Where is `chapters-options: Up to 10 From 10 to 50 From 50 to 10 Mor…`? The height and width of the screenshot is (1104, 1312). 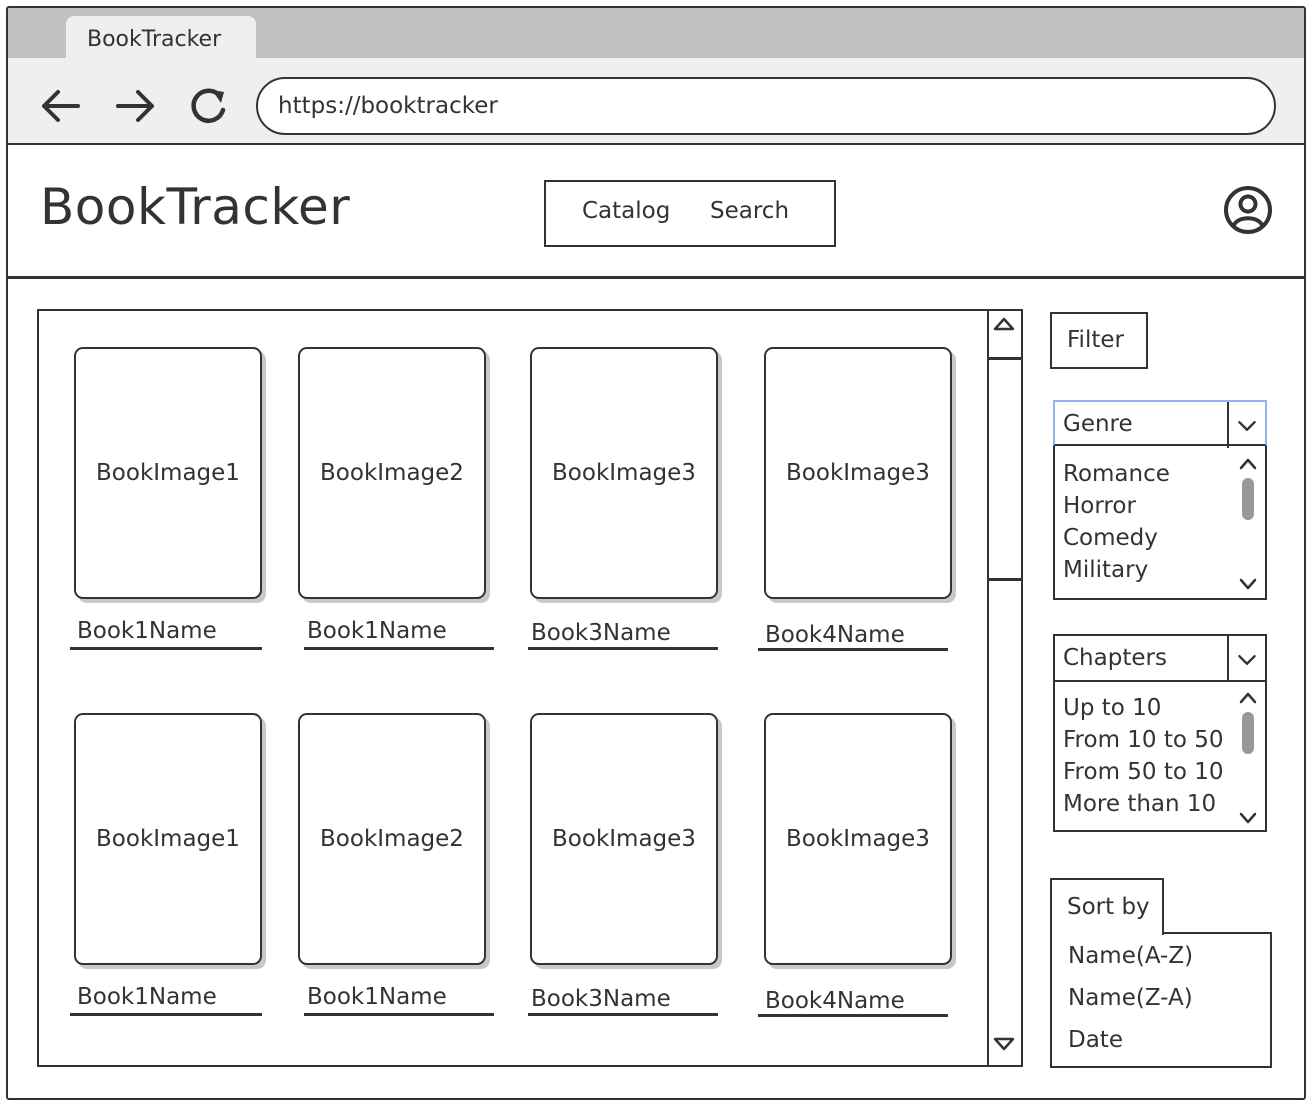
chapters-options: Up to 10 From 10 to 50 From 50 to 10 Mor… is located at coordinates (1143, 756).